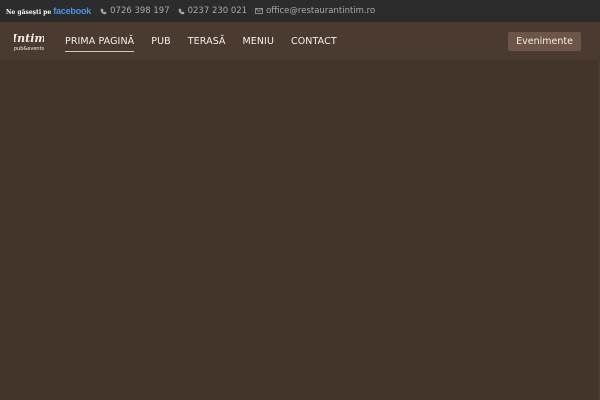  I want to click on nav-item-pub: PUB, so click(161, 41).